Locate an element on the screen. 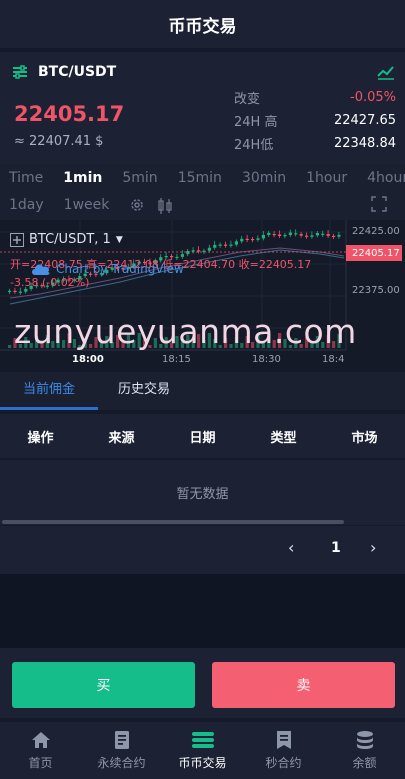  pair-name: BTC/USDT is located at coordinates (77, 72).